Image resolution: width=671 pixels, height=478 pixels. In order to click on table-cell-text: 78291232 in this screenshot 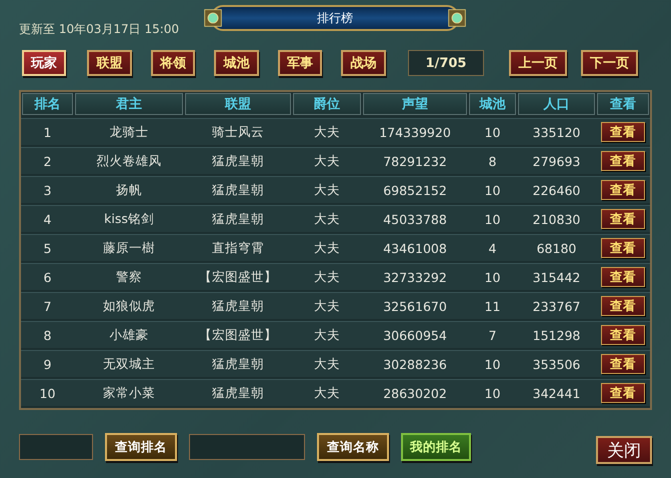, I will do `click(415, 161)`.